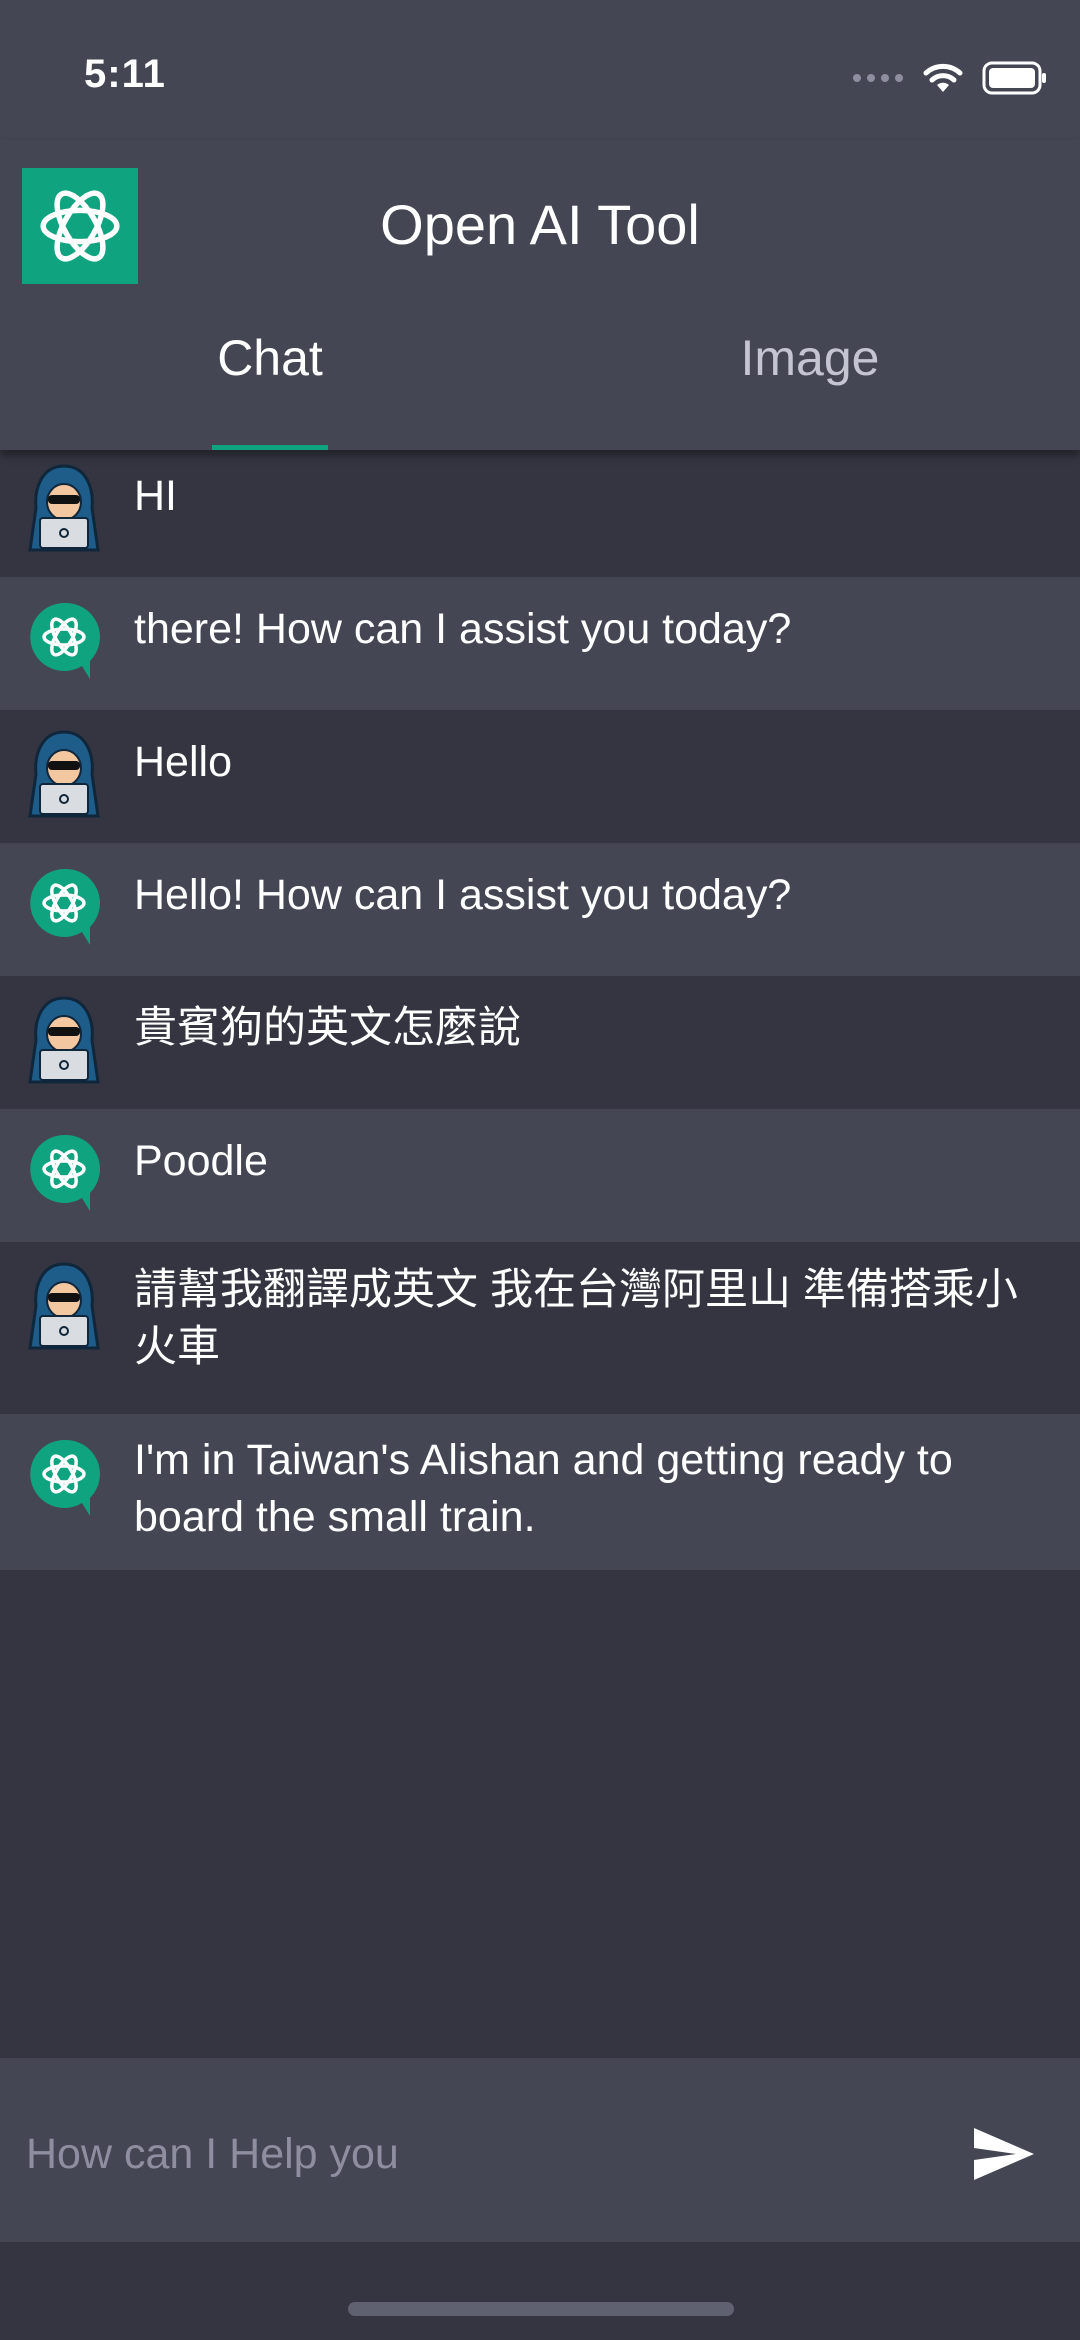 This screenshot has width=1080, height=2340. I want to click on cellular-signal-icon, so click(878, 78).